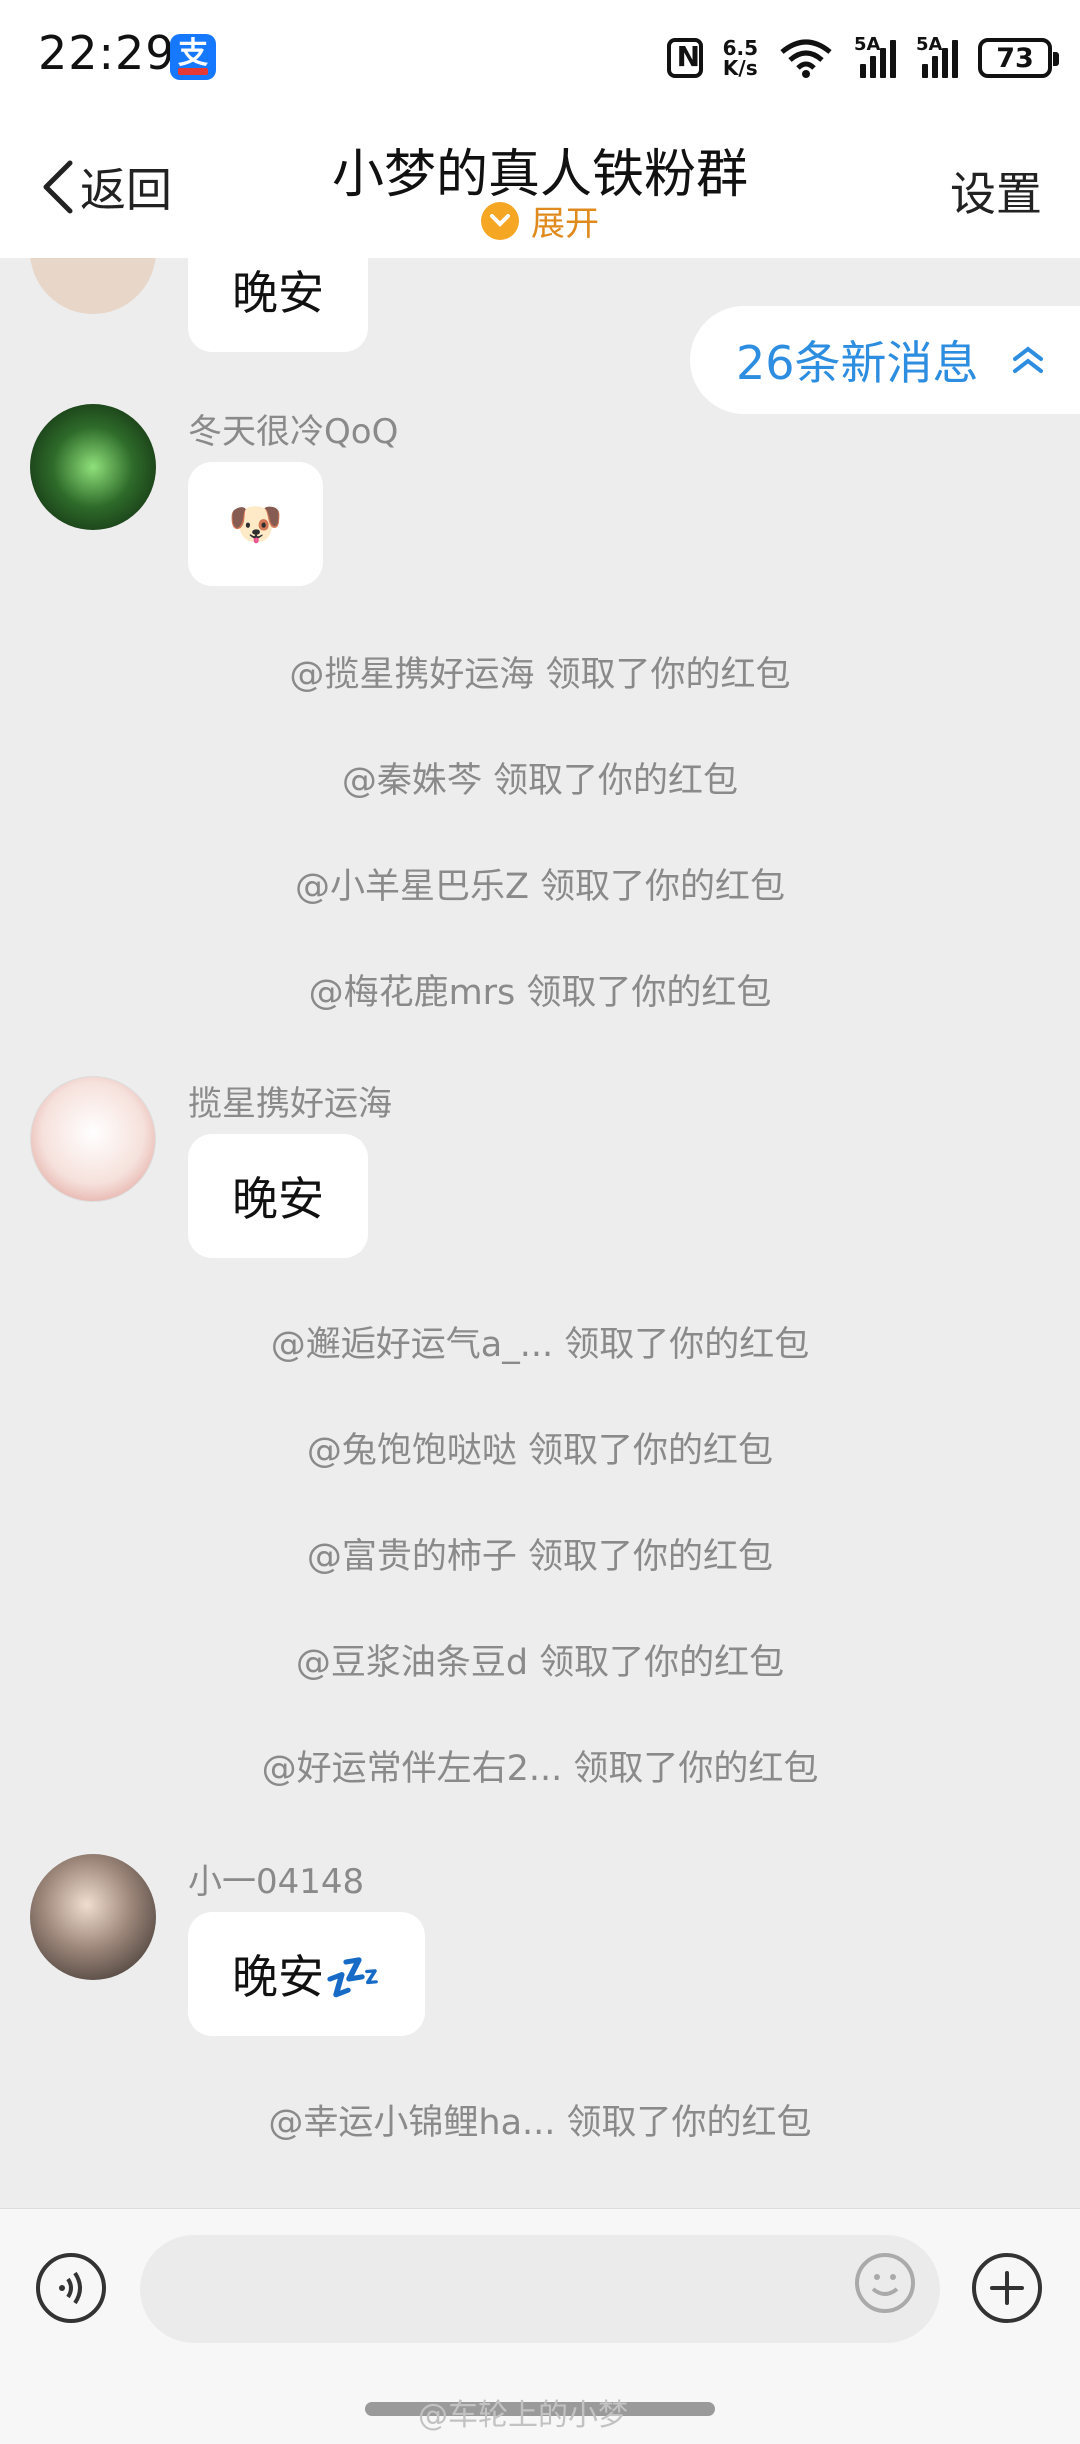 The image size is (1080, 2444). I want to click on signal-icon-2: 5A, so click(937, 56).